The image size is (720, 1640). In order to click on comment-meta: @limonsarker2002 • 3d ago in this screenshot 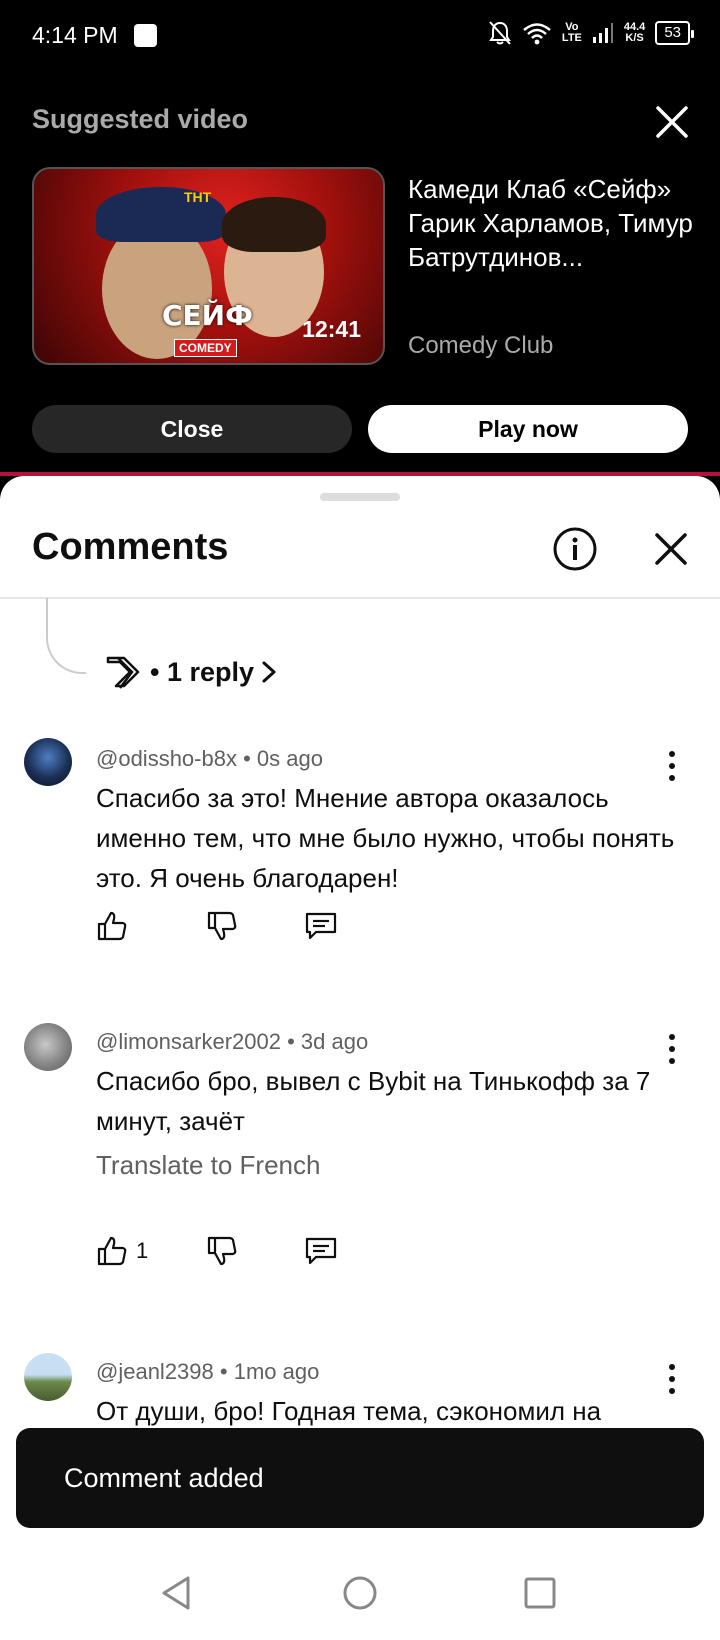, I will do `click(232, 1042)`.